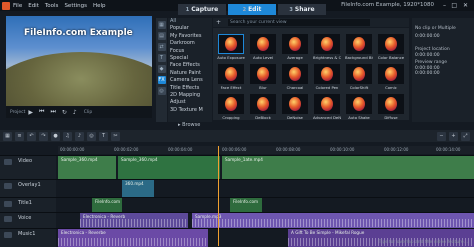 The height and width of the screenshot is (247, 474). I want to click on playhead, so click(218, 196).